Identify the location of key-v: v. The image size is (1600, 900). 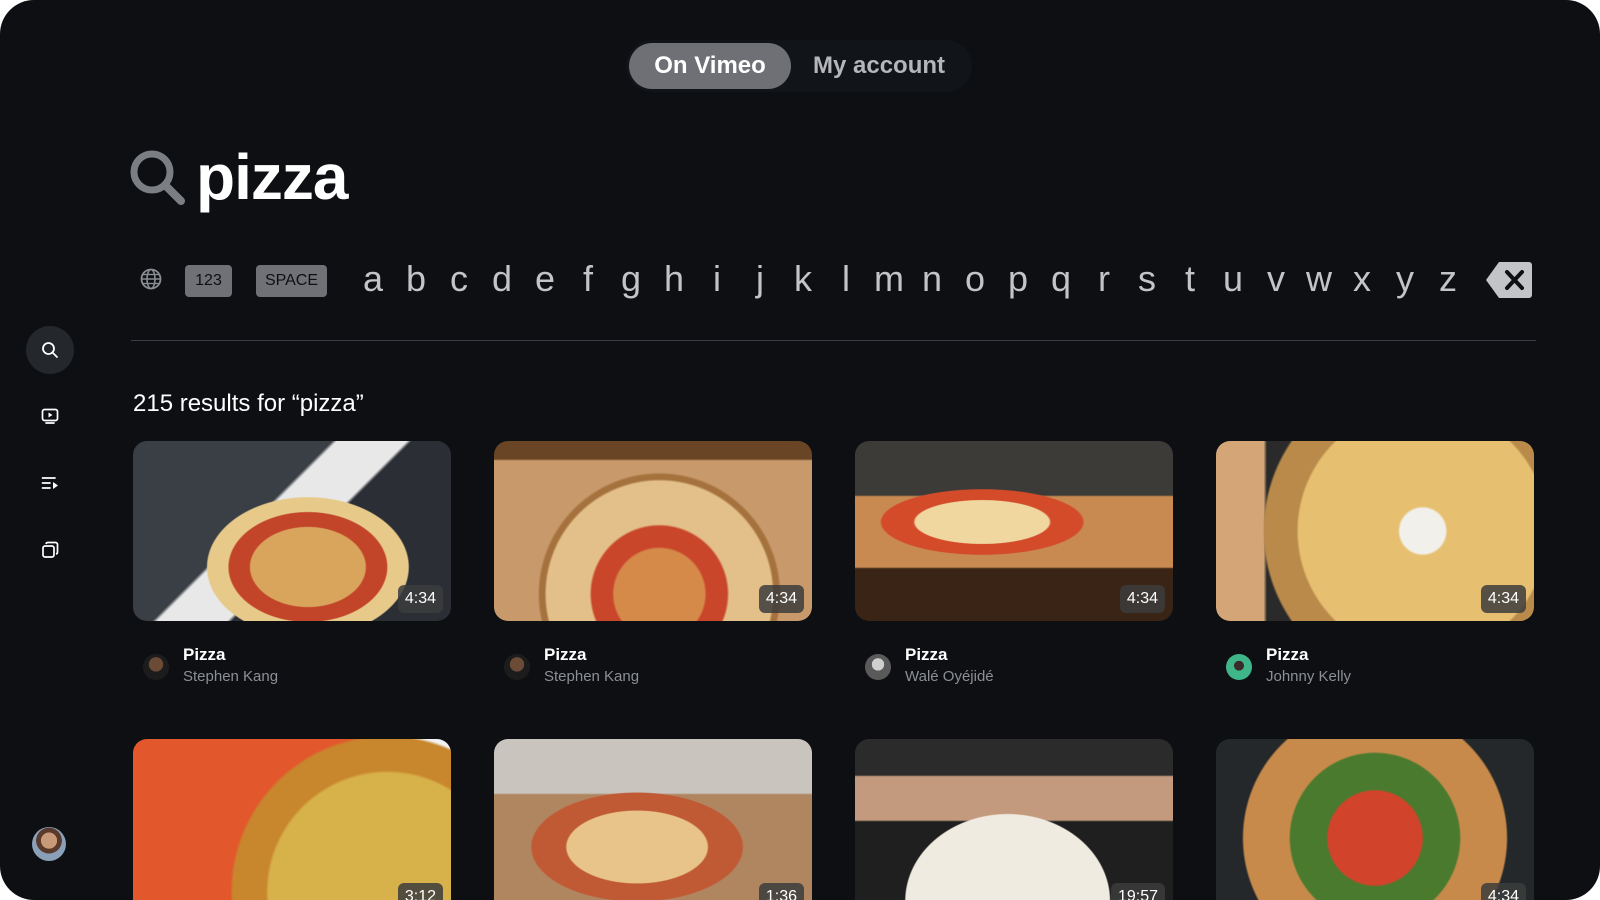
(1276, 279).